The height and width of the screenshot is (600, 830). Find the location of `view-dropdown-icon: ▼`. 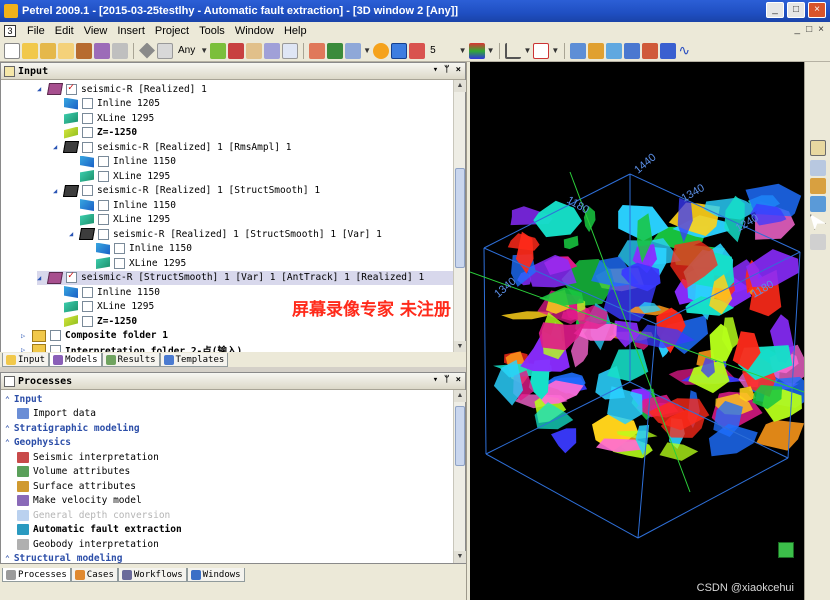

view-dropdown-icon: ▼ is located at coordinates (367, 50).